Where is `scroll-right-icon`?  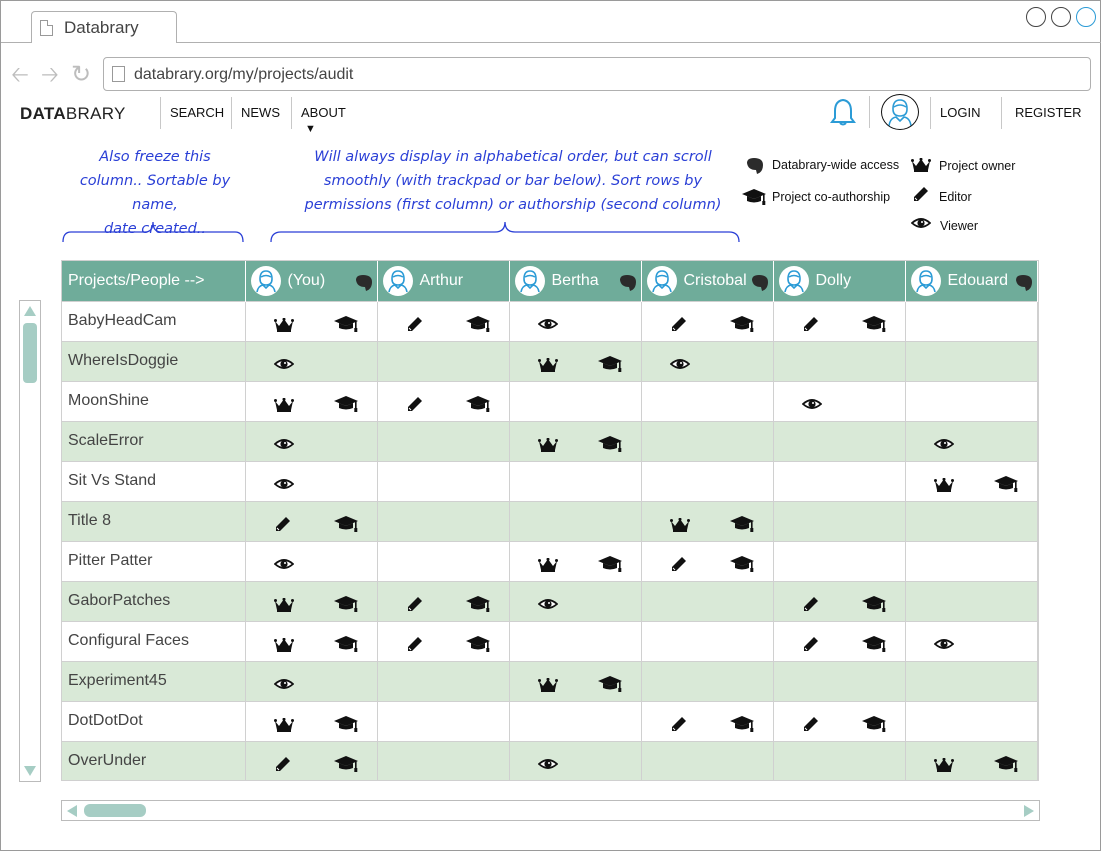 scroll-right-icon is located at coordinates (1029, 811).